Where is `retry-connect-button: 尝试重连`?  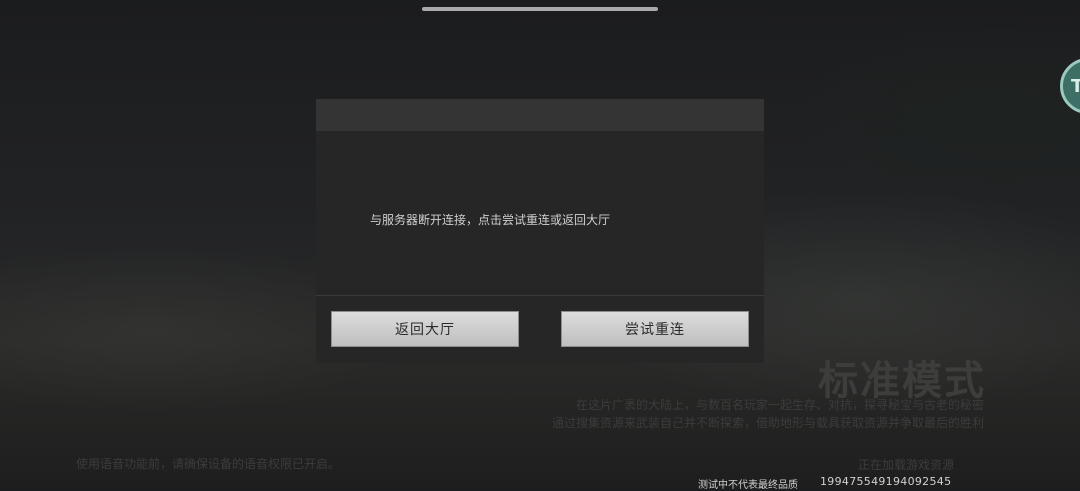
retry-connect-button: 尝试重连 is located at coordinates (655, 329).